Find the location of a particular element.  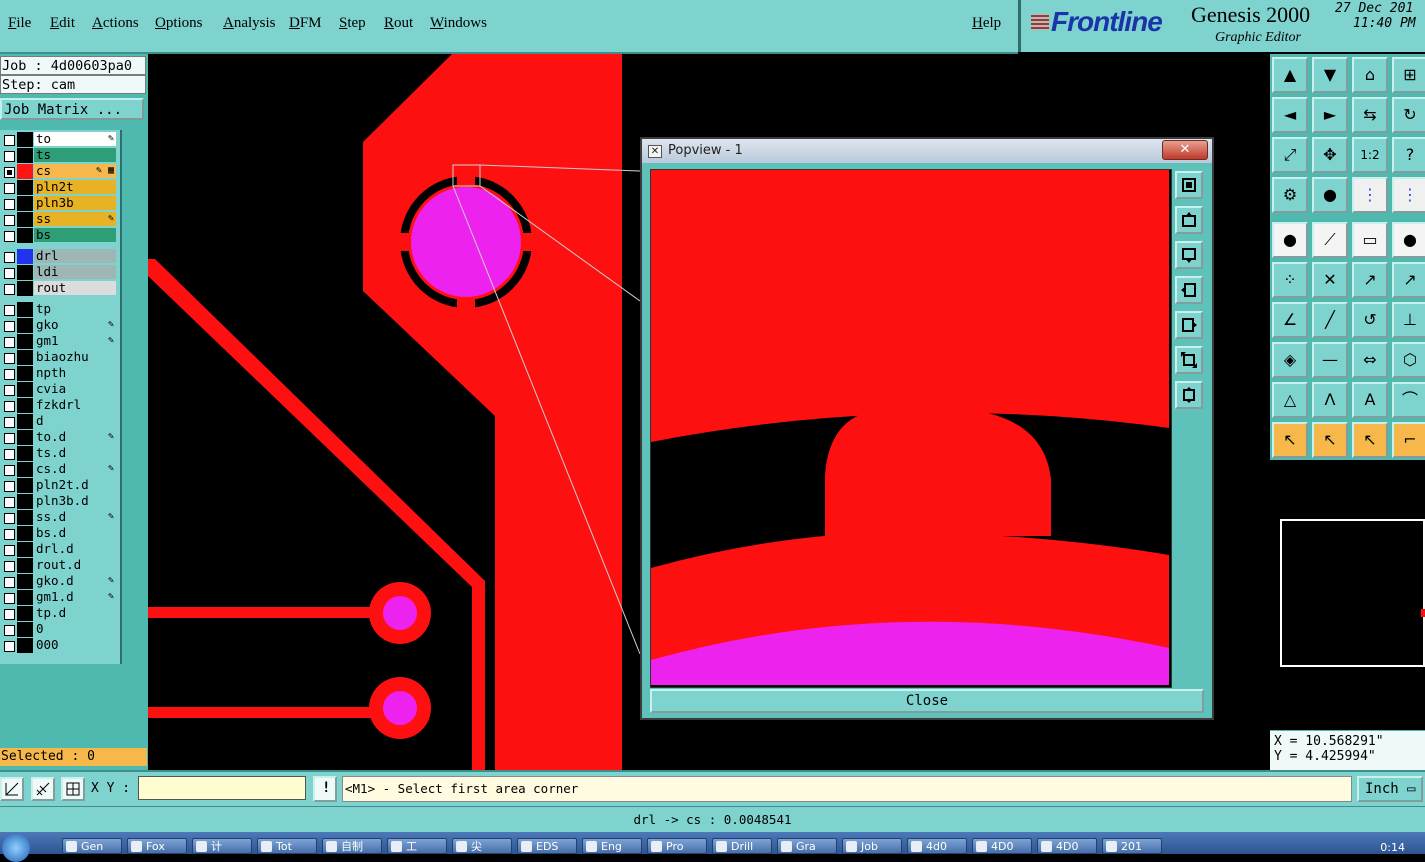

layer-name: gko is located at coordinates (75, 325).